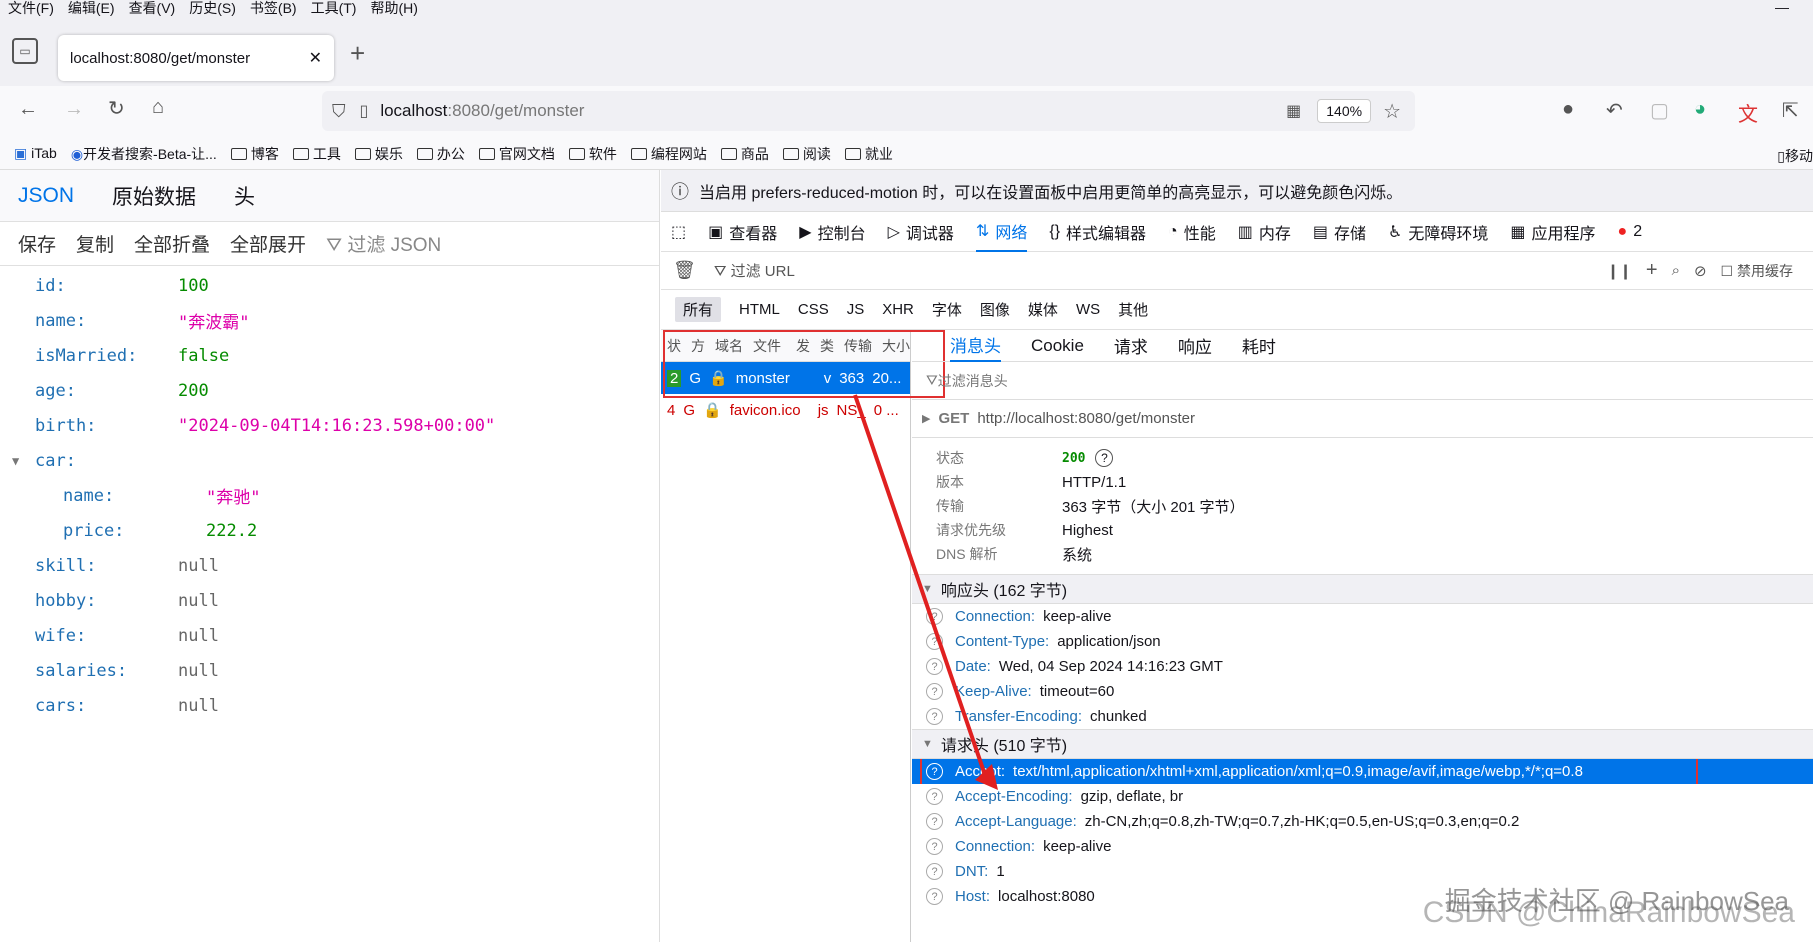 The height and width of the screenshot is (942, 1813). Describe the element at coordinates (1748, 112) in the screenshot. I see `translate-icon: 文` at that location.